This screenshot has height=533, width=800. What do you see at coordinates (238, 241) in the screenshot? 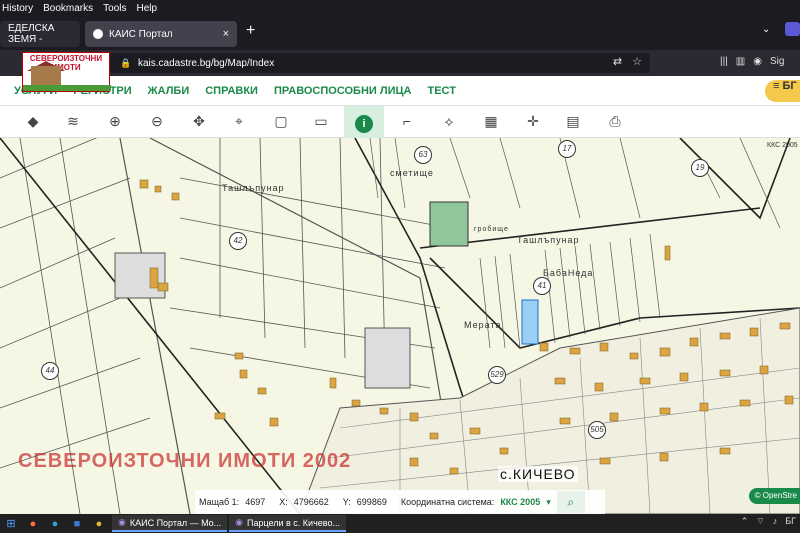
I see `parcel-number: 42` at bounding box center [238, 241].